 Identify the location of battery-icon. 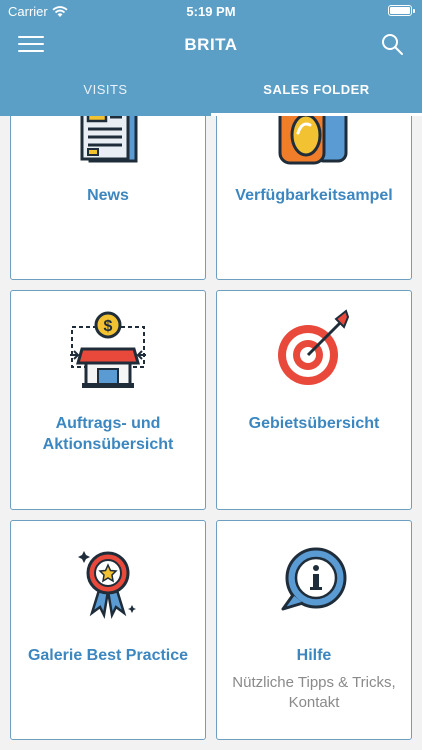
(401, 10).